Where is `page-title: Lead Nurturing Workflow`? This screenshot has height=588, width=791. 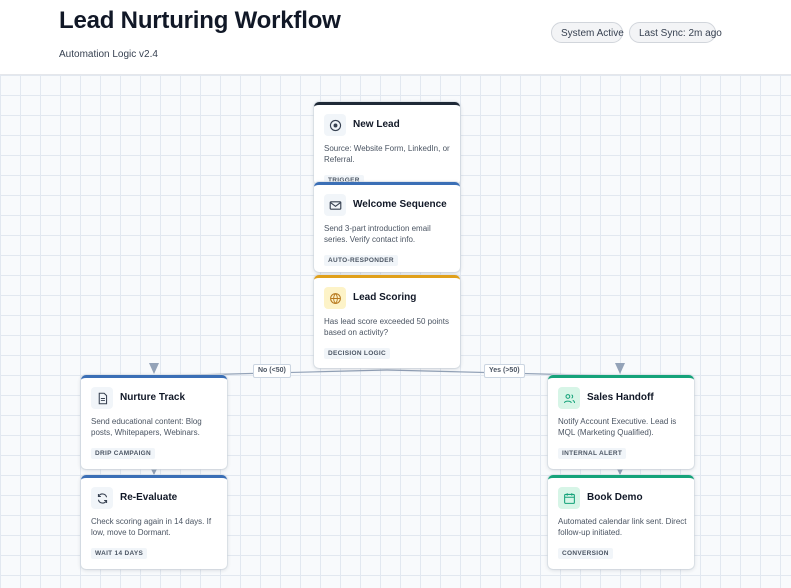
page-title: Lead Nurturing Workflow is located at coordinates (200, 20).